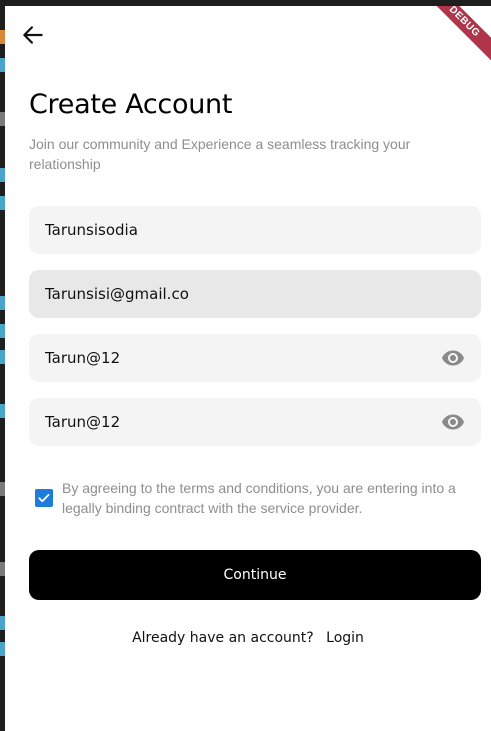 Image resolution: width=491 pixels, height=731 pixels. I want to click on login-prompt: Already have an account? Login, so click(248, 638).